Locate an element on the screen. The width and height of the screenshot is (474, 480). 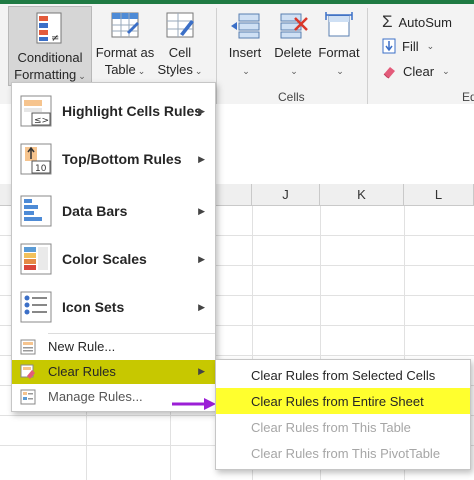
menu-item-data-bars: Data Bars ▶ is located at coordinates (113, 211).